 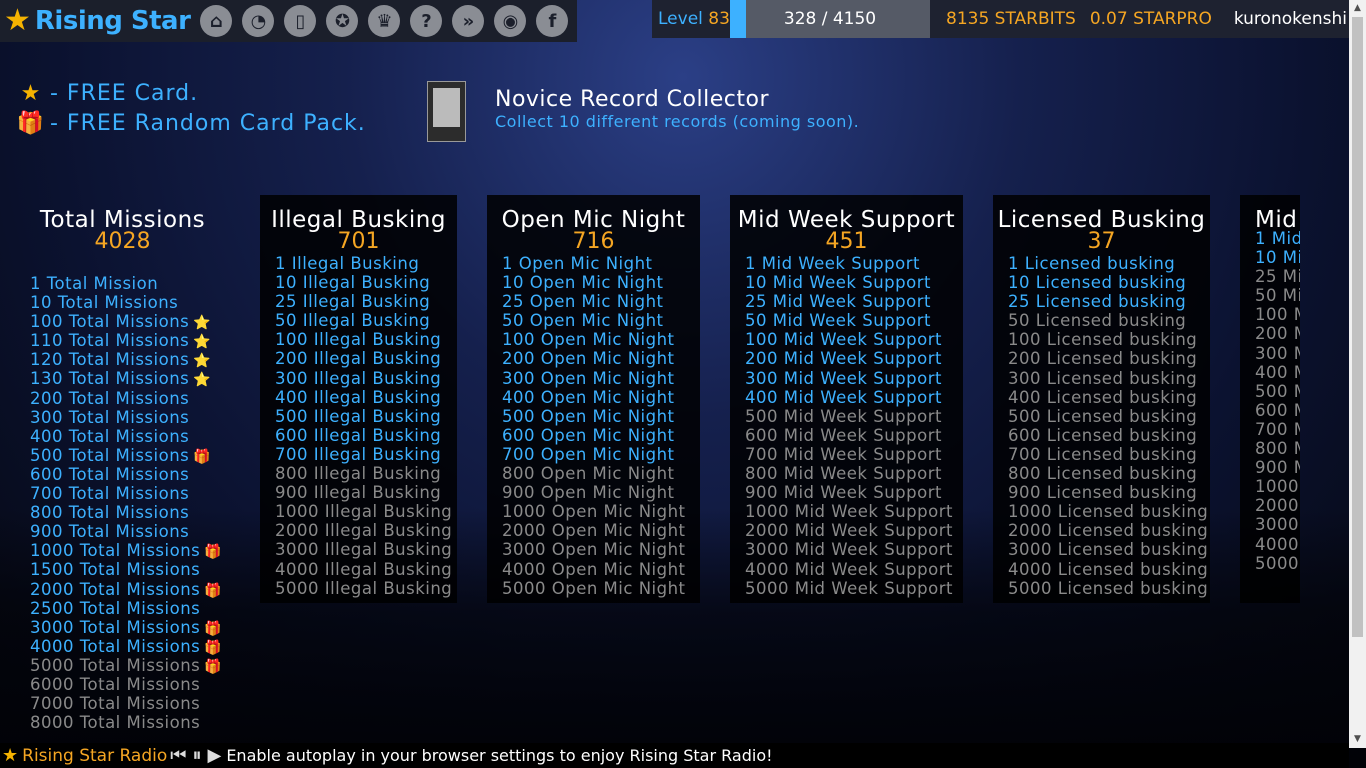 I want to click on scrollbar-thumb, so click(x=1357, y=327).